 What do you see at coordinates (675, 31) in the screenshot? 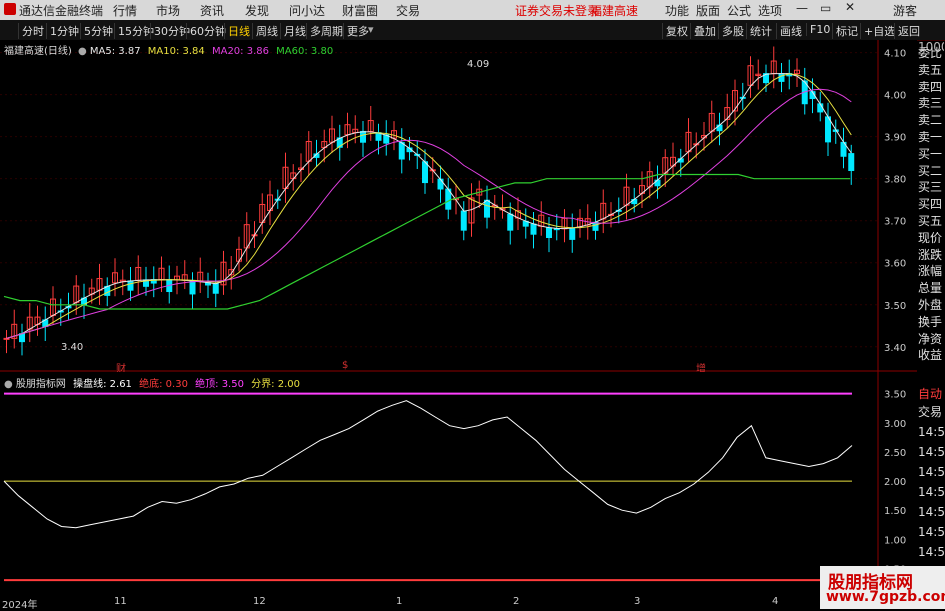
I see `adjust-button: 复权` at bounding box center [675, 31].